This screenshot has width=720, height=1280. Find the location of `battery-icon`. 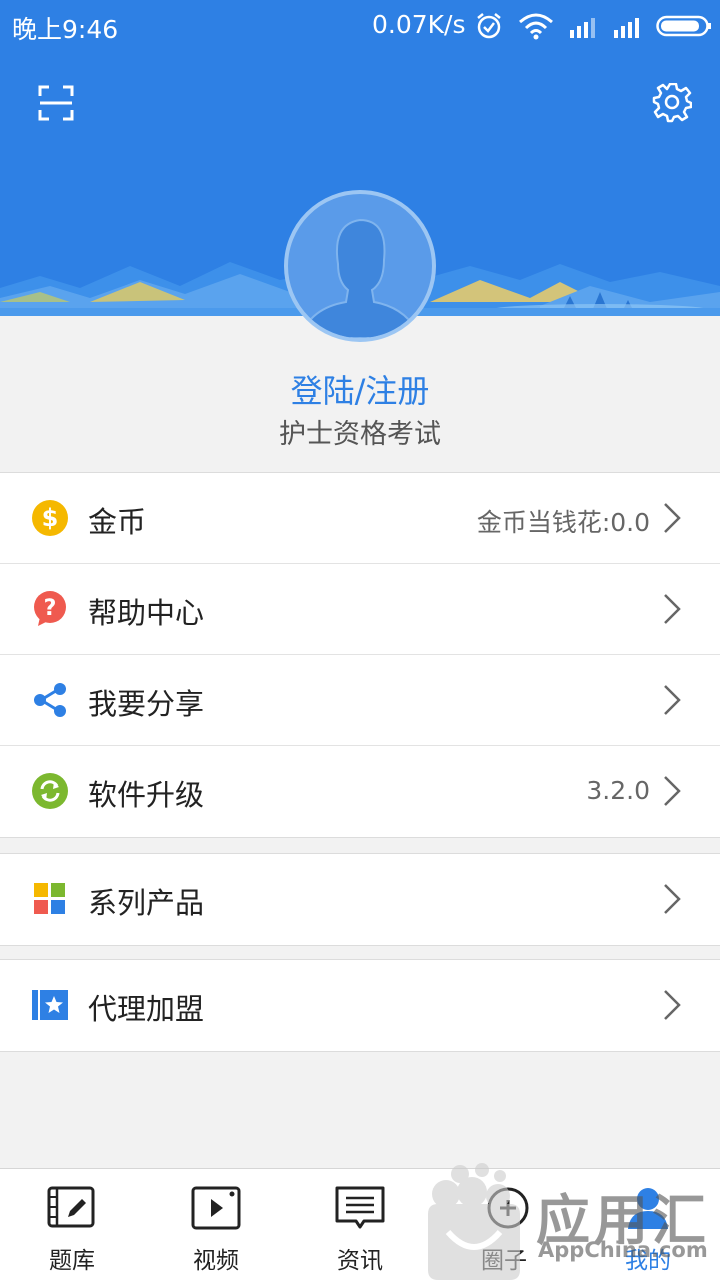

battery-icon is located at coordinates (684, 26).